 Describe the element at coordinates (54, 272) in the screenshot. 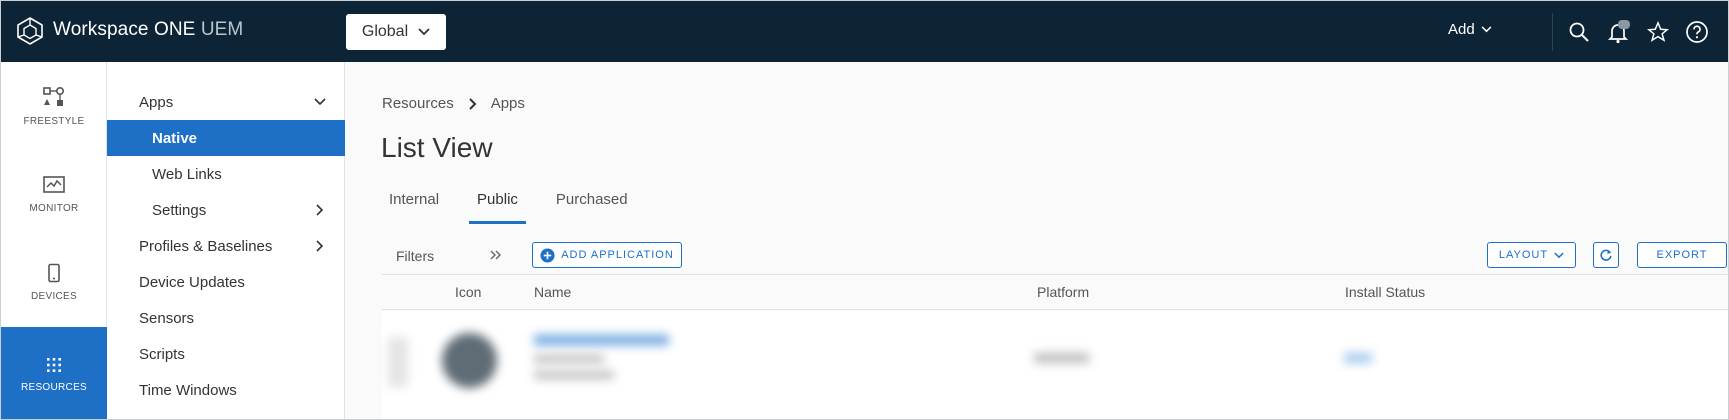

I see `device-icon` at that location.